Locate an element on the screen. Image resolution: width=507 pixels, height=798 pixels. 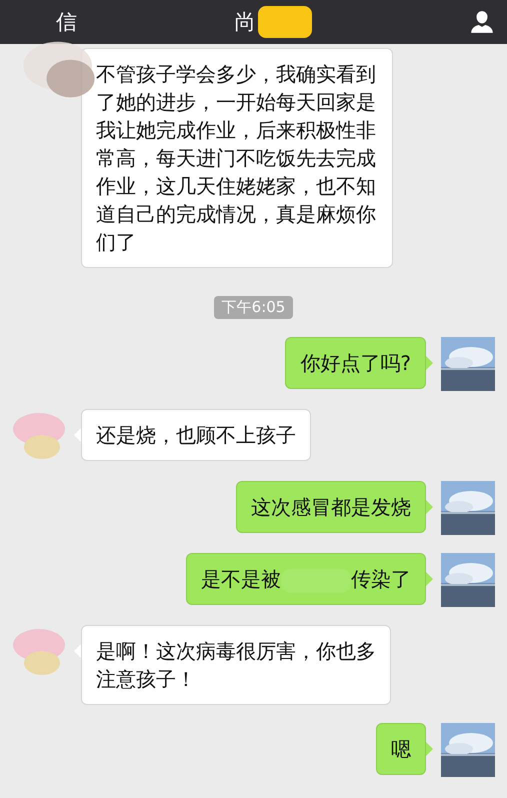
message-text: 是啊！这次病毒很厉害，你也多注意孩子！ is located at coordinates (236, 665).